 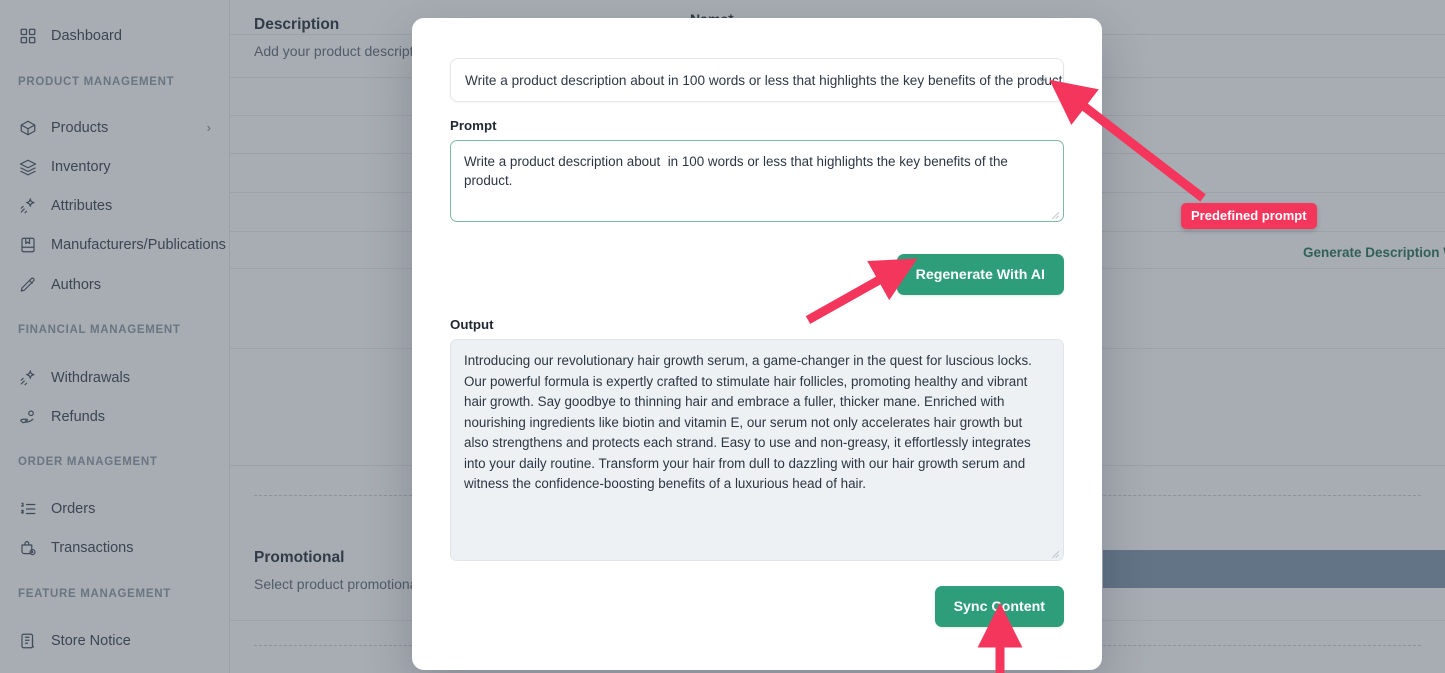 I want to click on output-textarea, so click(x=757, y=450).